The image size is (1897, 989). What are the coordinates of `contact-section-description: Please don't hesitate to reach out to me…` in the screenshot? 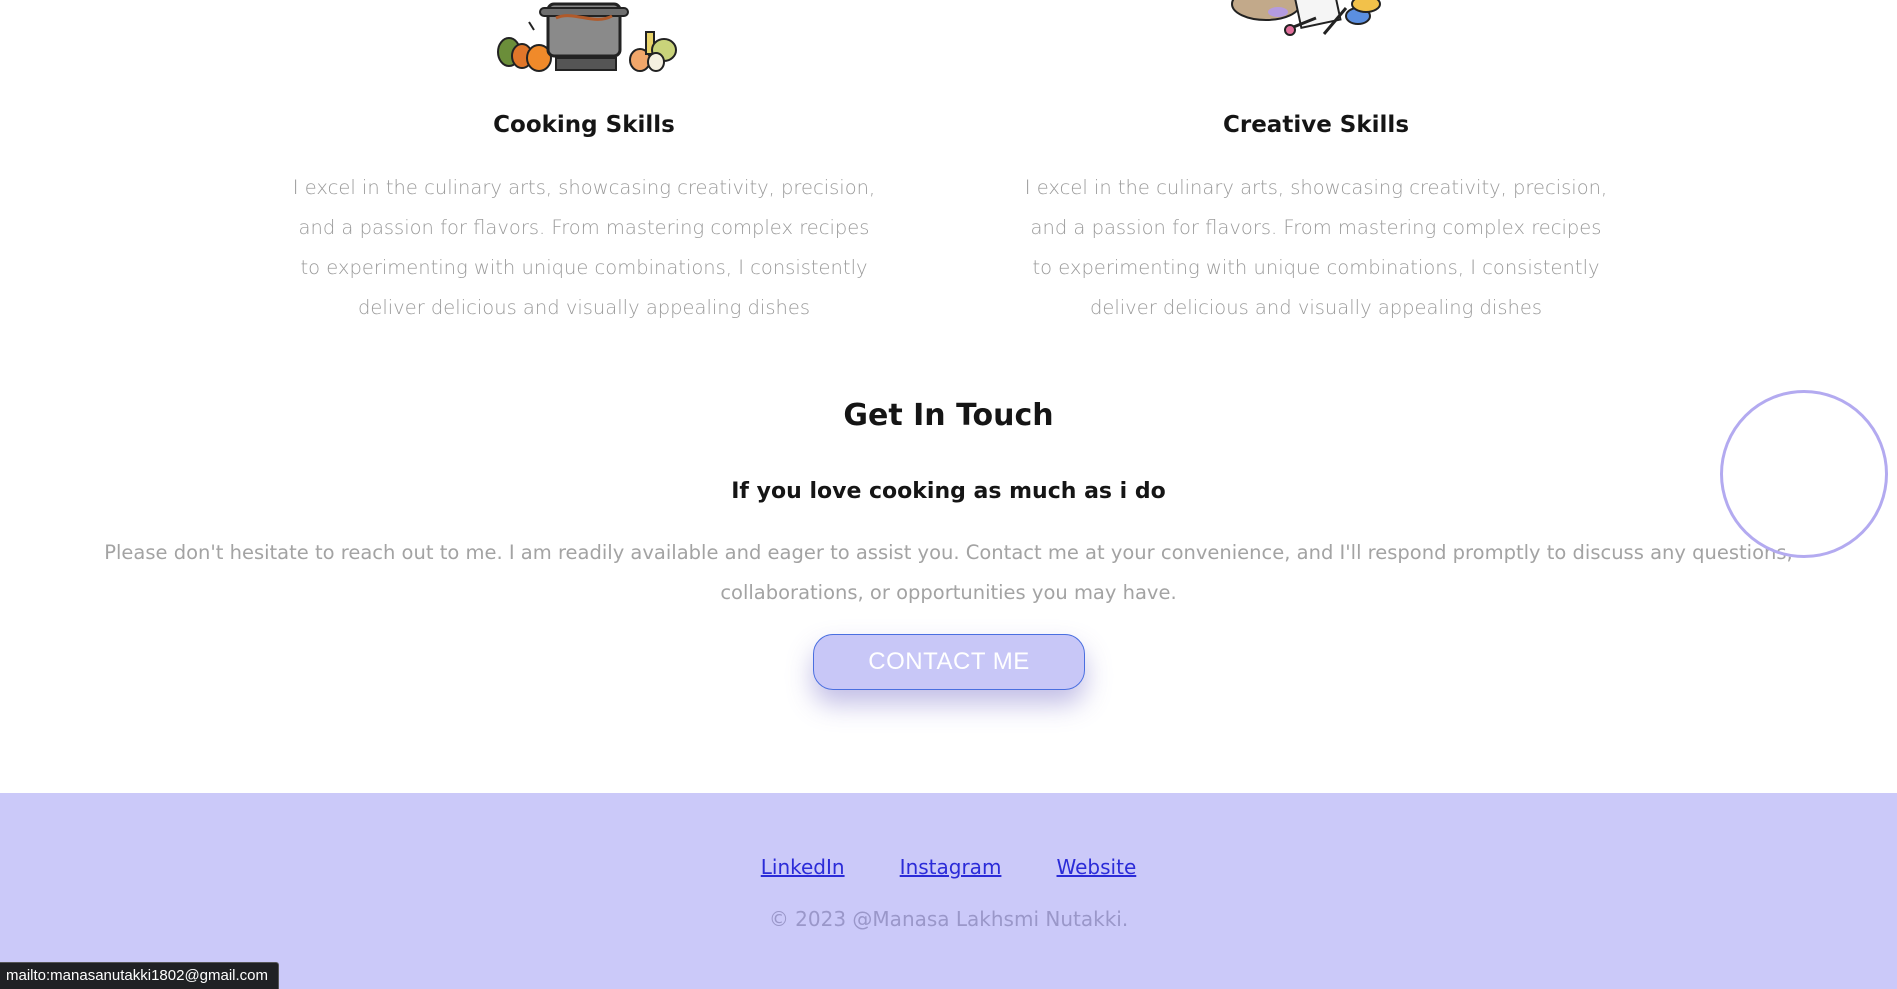 It's located at (948, 572).